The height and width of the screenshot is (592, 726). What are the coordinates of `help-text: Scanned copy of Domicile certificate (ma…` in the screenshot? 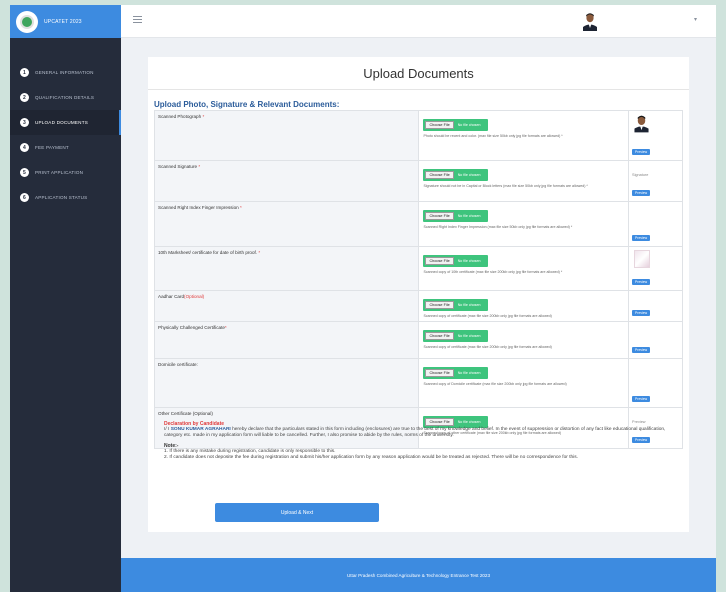 It's located at (495, 384).